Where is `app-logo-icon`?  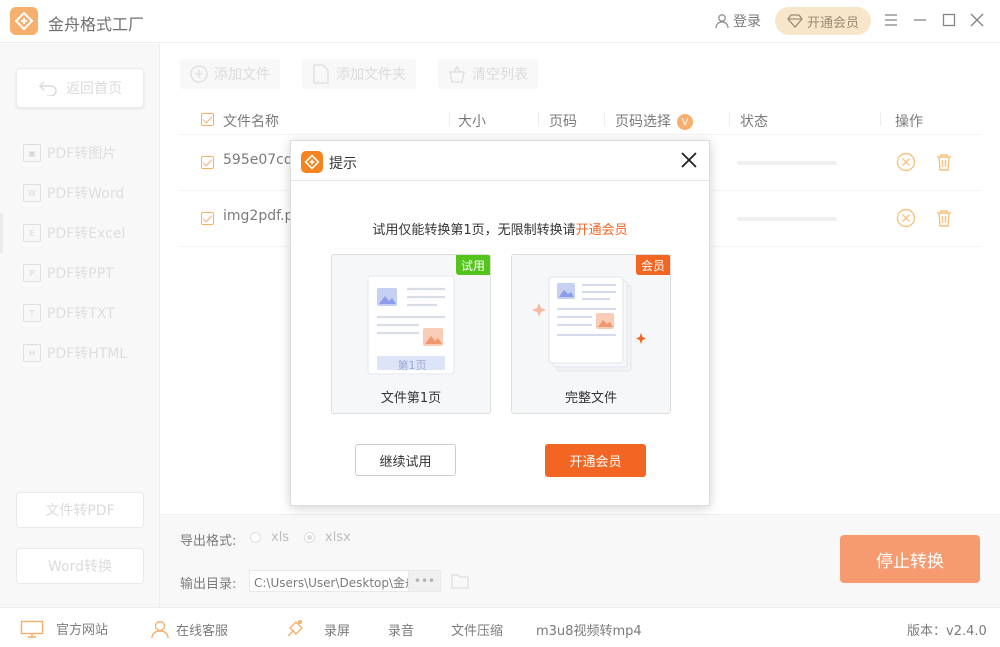 app-logo-icon is located at coordinates (312, 162).